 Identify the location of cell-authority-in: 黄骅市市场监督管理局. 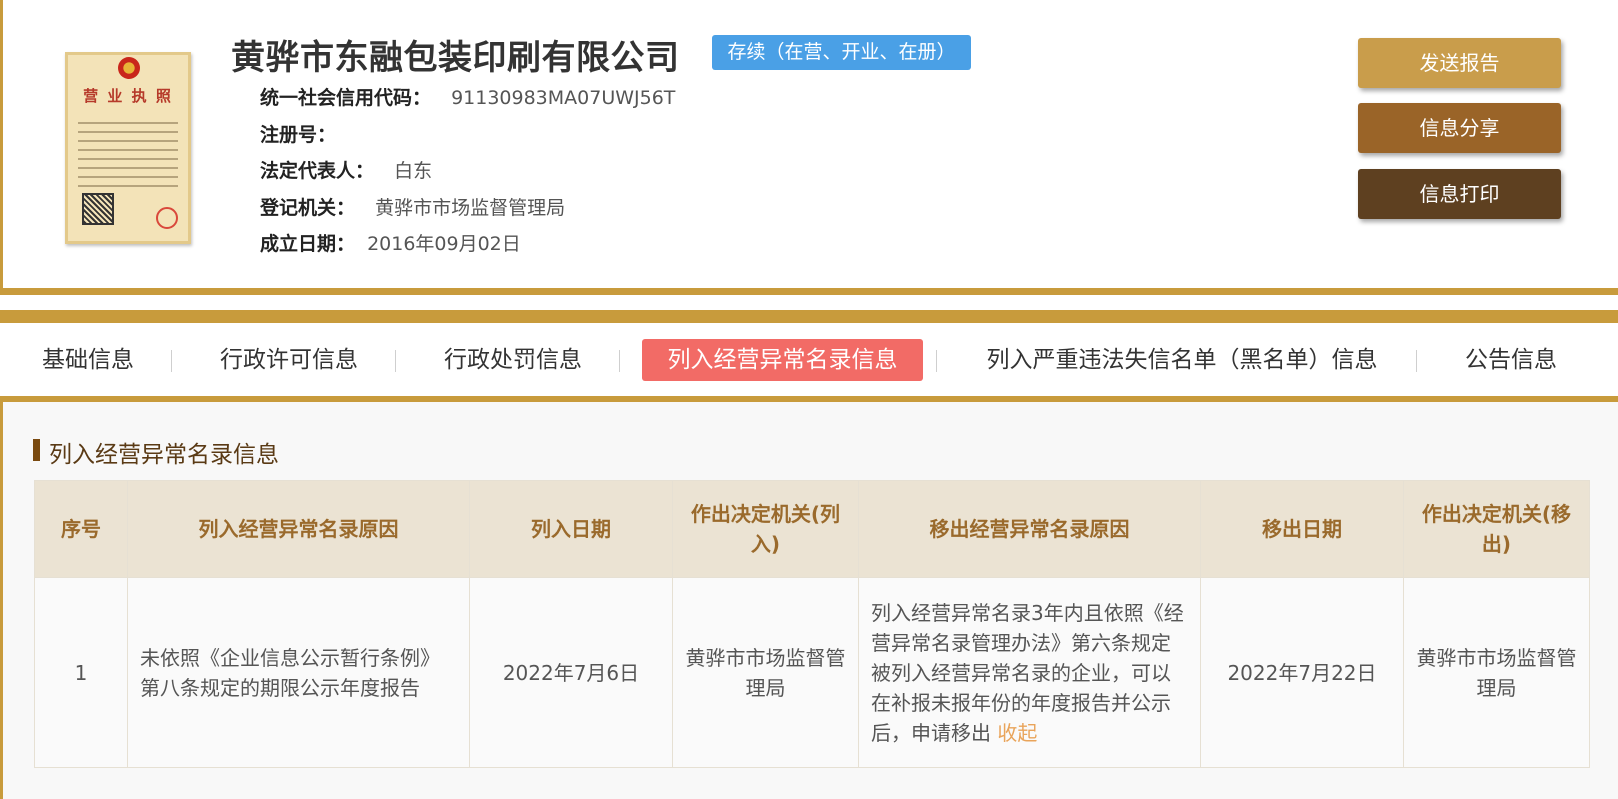
(765, 672).